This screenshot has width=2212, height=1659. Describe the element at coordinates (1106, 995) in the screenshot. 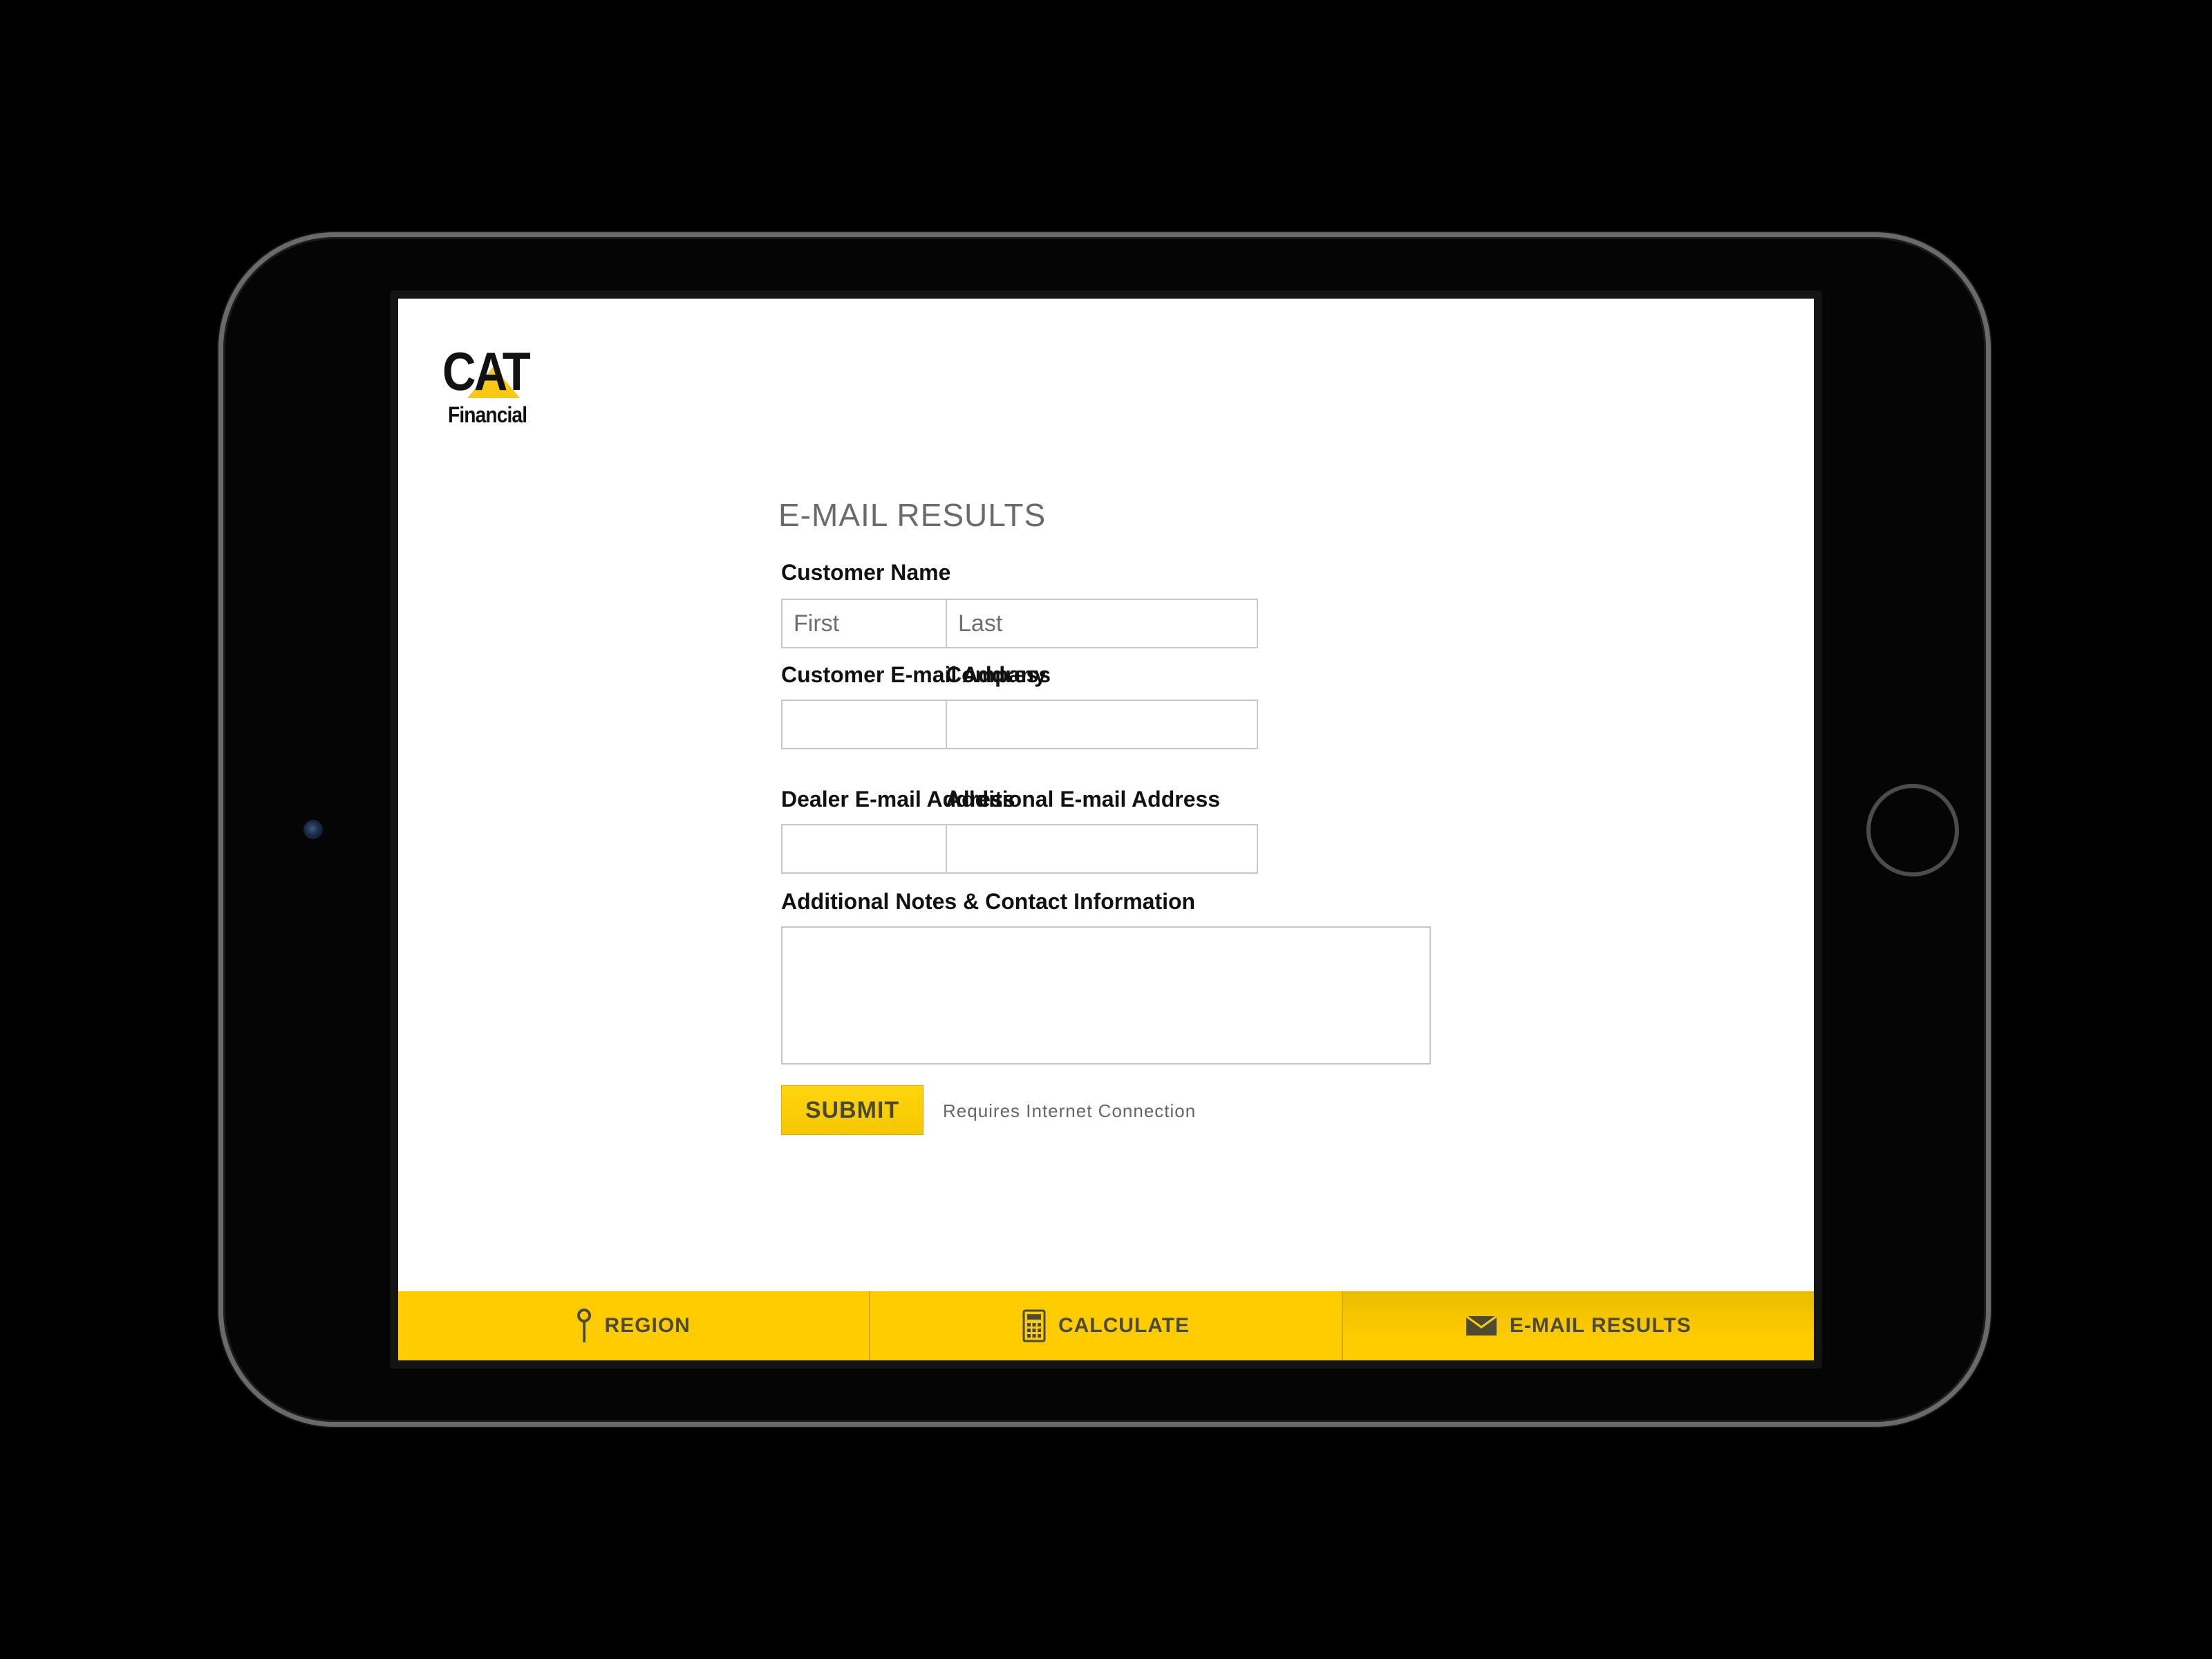

I see `notes-textarea` at that location.